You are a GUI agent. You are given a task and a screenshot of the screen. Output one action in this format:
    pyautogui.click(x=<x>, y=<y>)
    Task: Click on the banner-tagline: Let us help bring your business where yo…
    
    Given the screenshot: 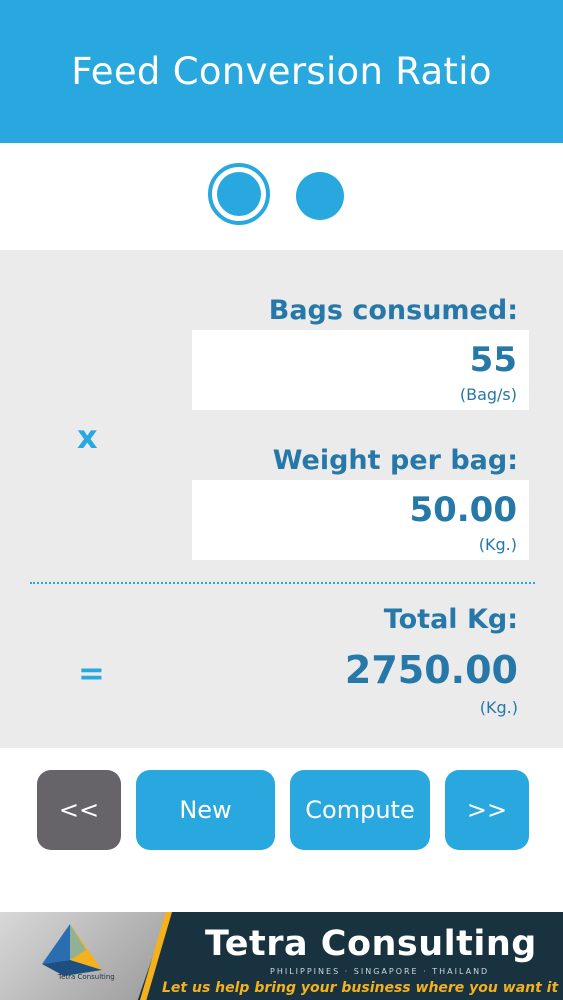 What is the action you would take?
    pyautogui.click(x=362, y=988)
    